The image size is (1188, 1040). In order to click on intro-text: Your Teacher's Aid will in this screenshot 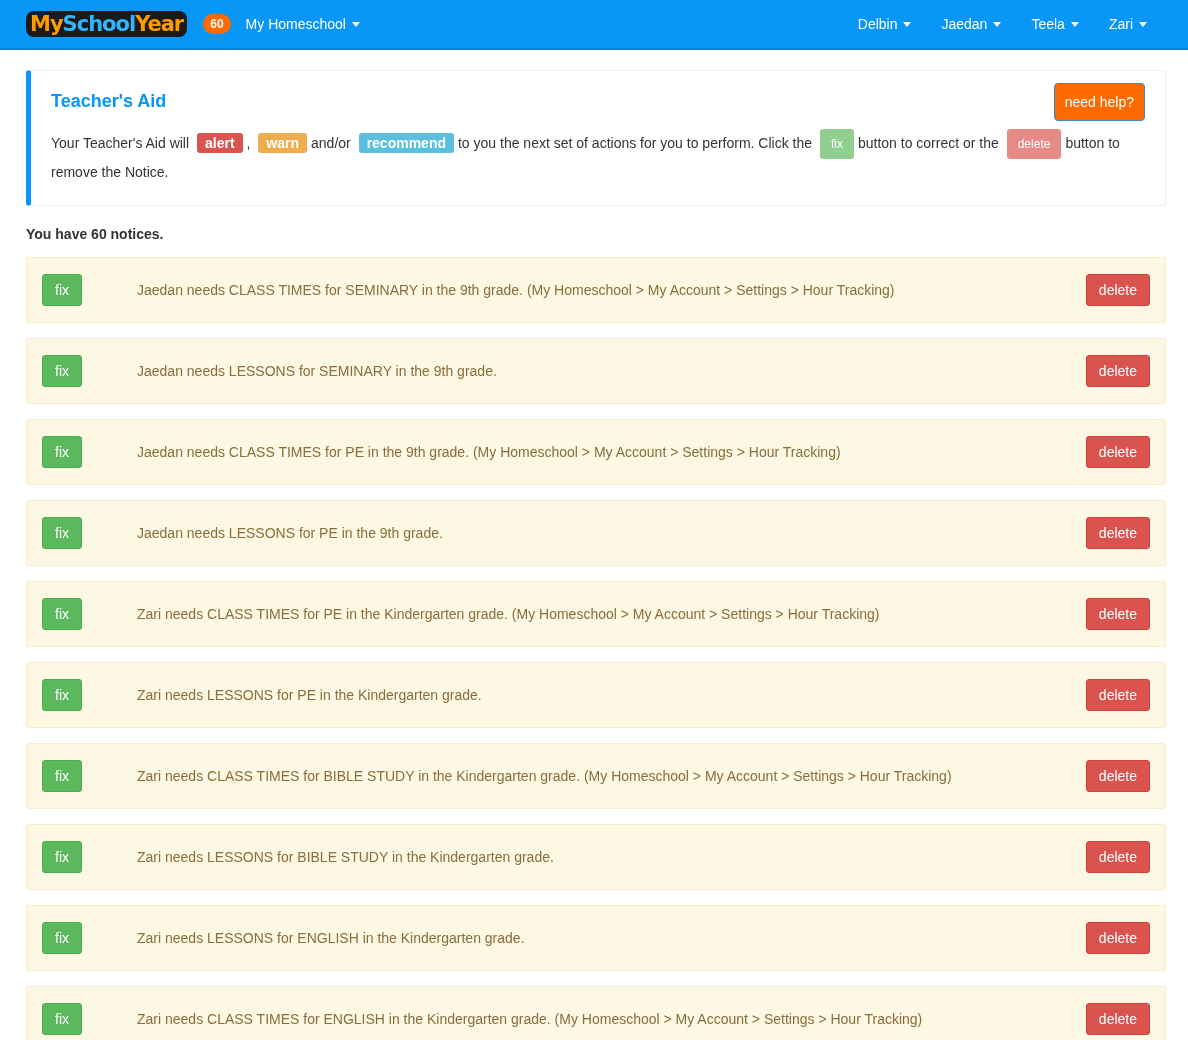, I will do `click(120, 143)`.